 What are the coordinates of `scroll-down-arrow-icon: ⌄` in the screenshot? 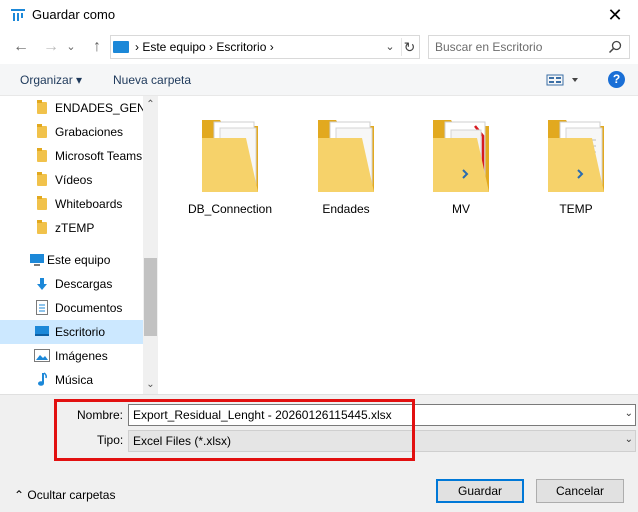 It's located at (150, 385).